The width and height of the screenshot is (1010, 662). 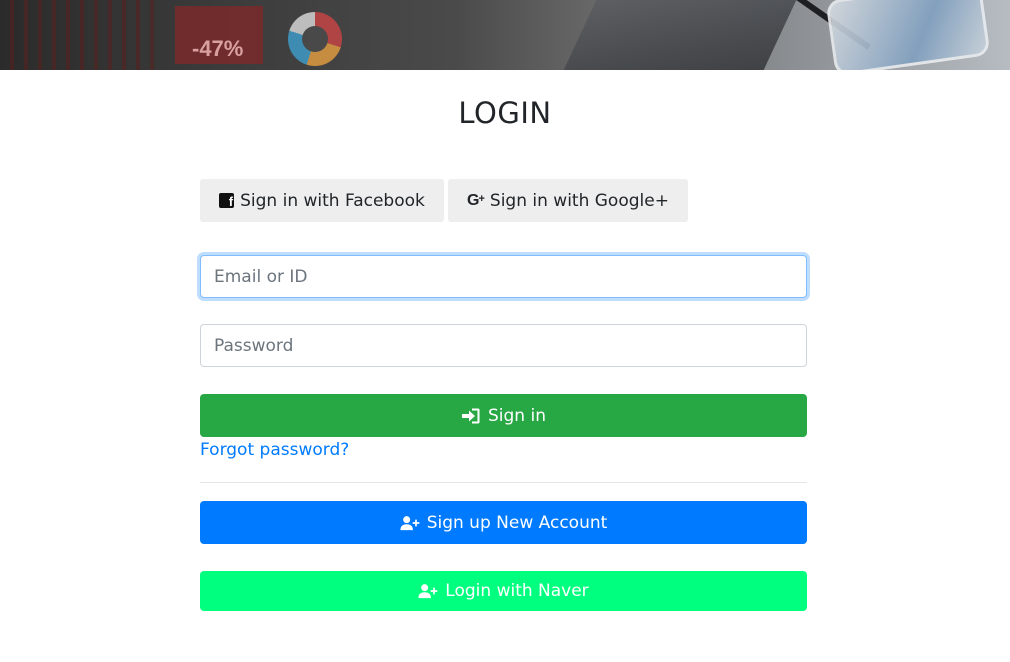 I want to click on facebook-icon: f, so click(x=227, y=201).